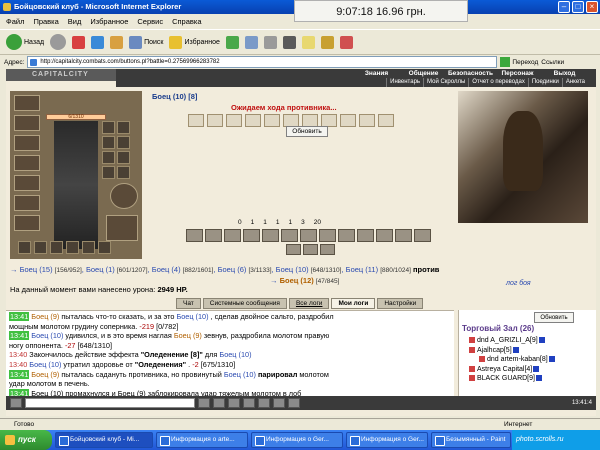 The width and height of the screenshot is (600, 450). I want to click on maximize-button: □, so click(578, 7).